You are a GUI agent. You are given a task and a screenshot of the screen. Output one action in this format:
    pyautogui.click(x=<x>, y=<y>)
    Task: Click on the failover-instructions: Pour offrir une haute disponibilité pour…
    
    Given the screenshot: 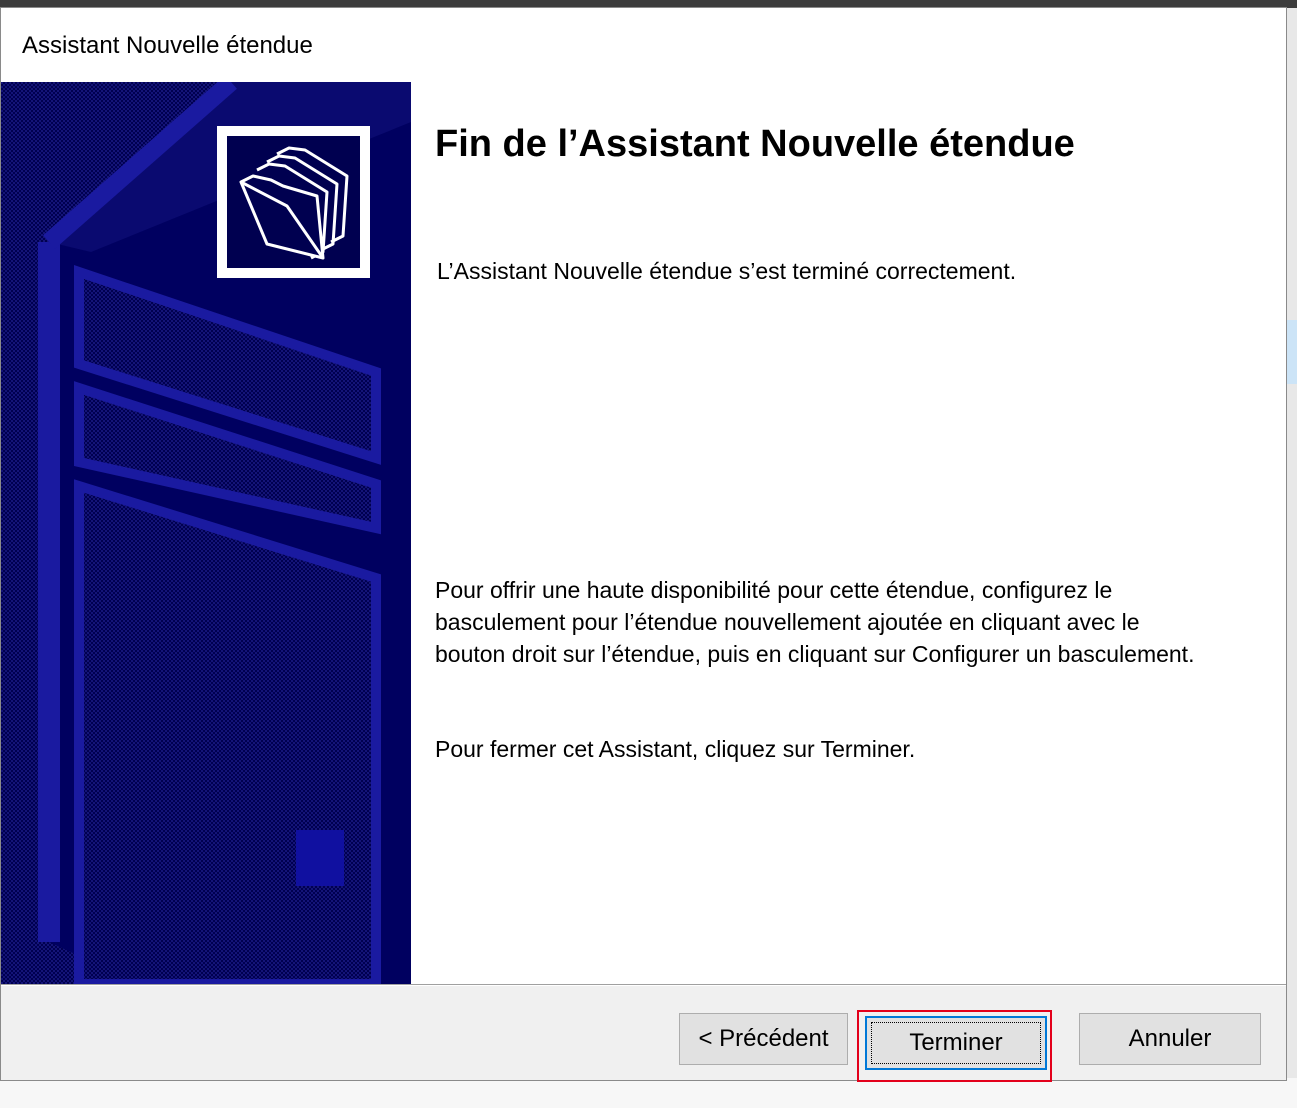 What is the action you would take?
    pyautogui.click(x=815, y=622)
    